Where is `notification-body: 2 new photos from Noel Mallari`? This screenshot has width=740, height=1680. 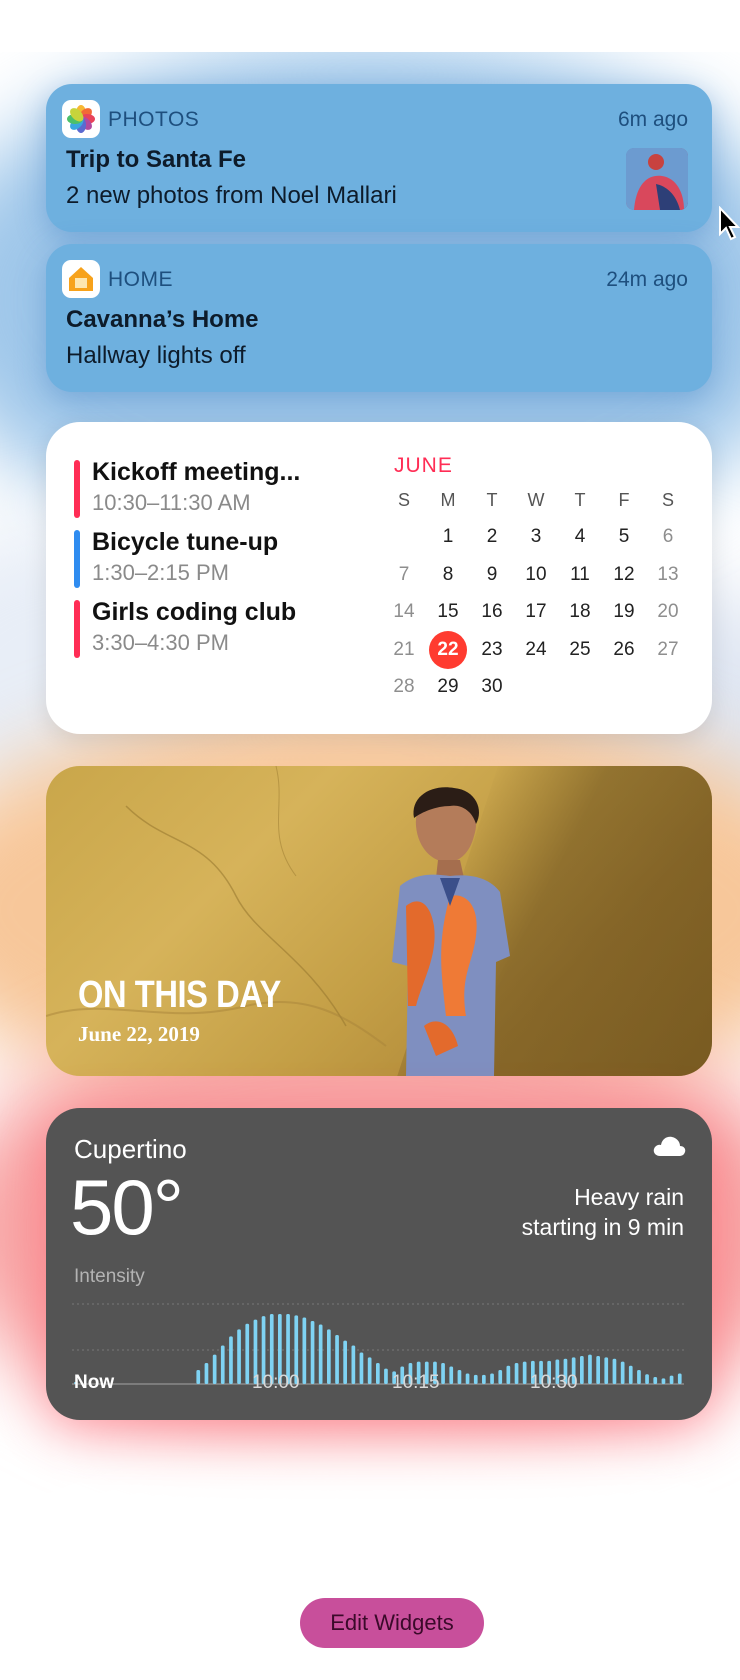
notification-body: 2 new photos from Noel Mallari is located at coordinates (231, 195).